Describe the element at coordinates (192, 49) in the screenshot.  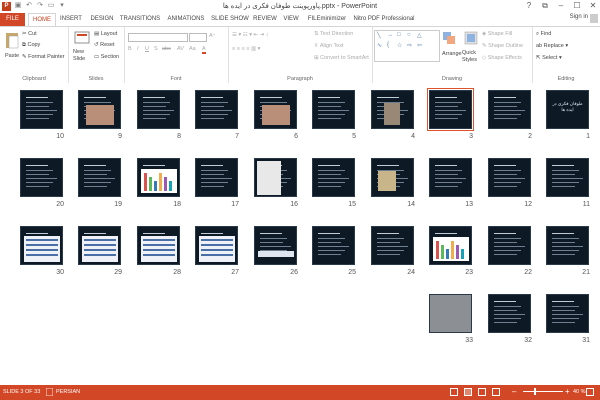
I see `change-case-button: Aa` at that location.